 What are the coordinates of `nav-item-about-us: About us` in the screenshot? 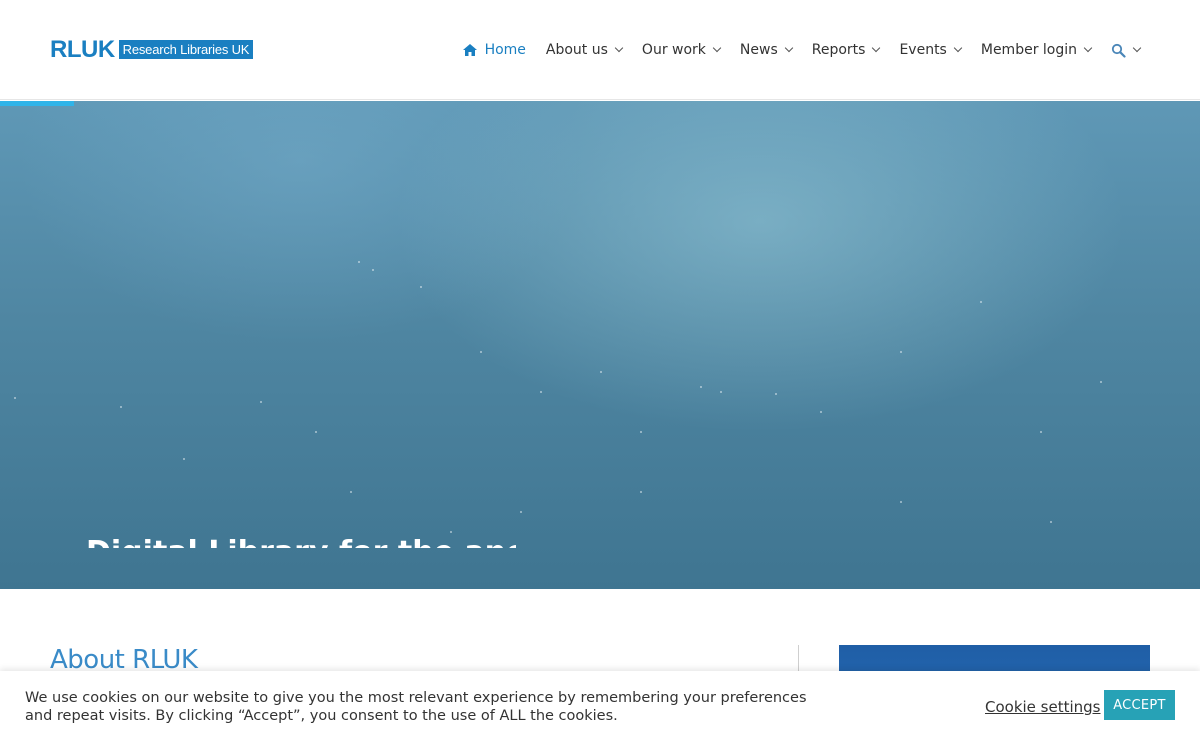 It's located at (584, 50).